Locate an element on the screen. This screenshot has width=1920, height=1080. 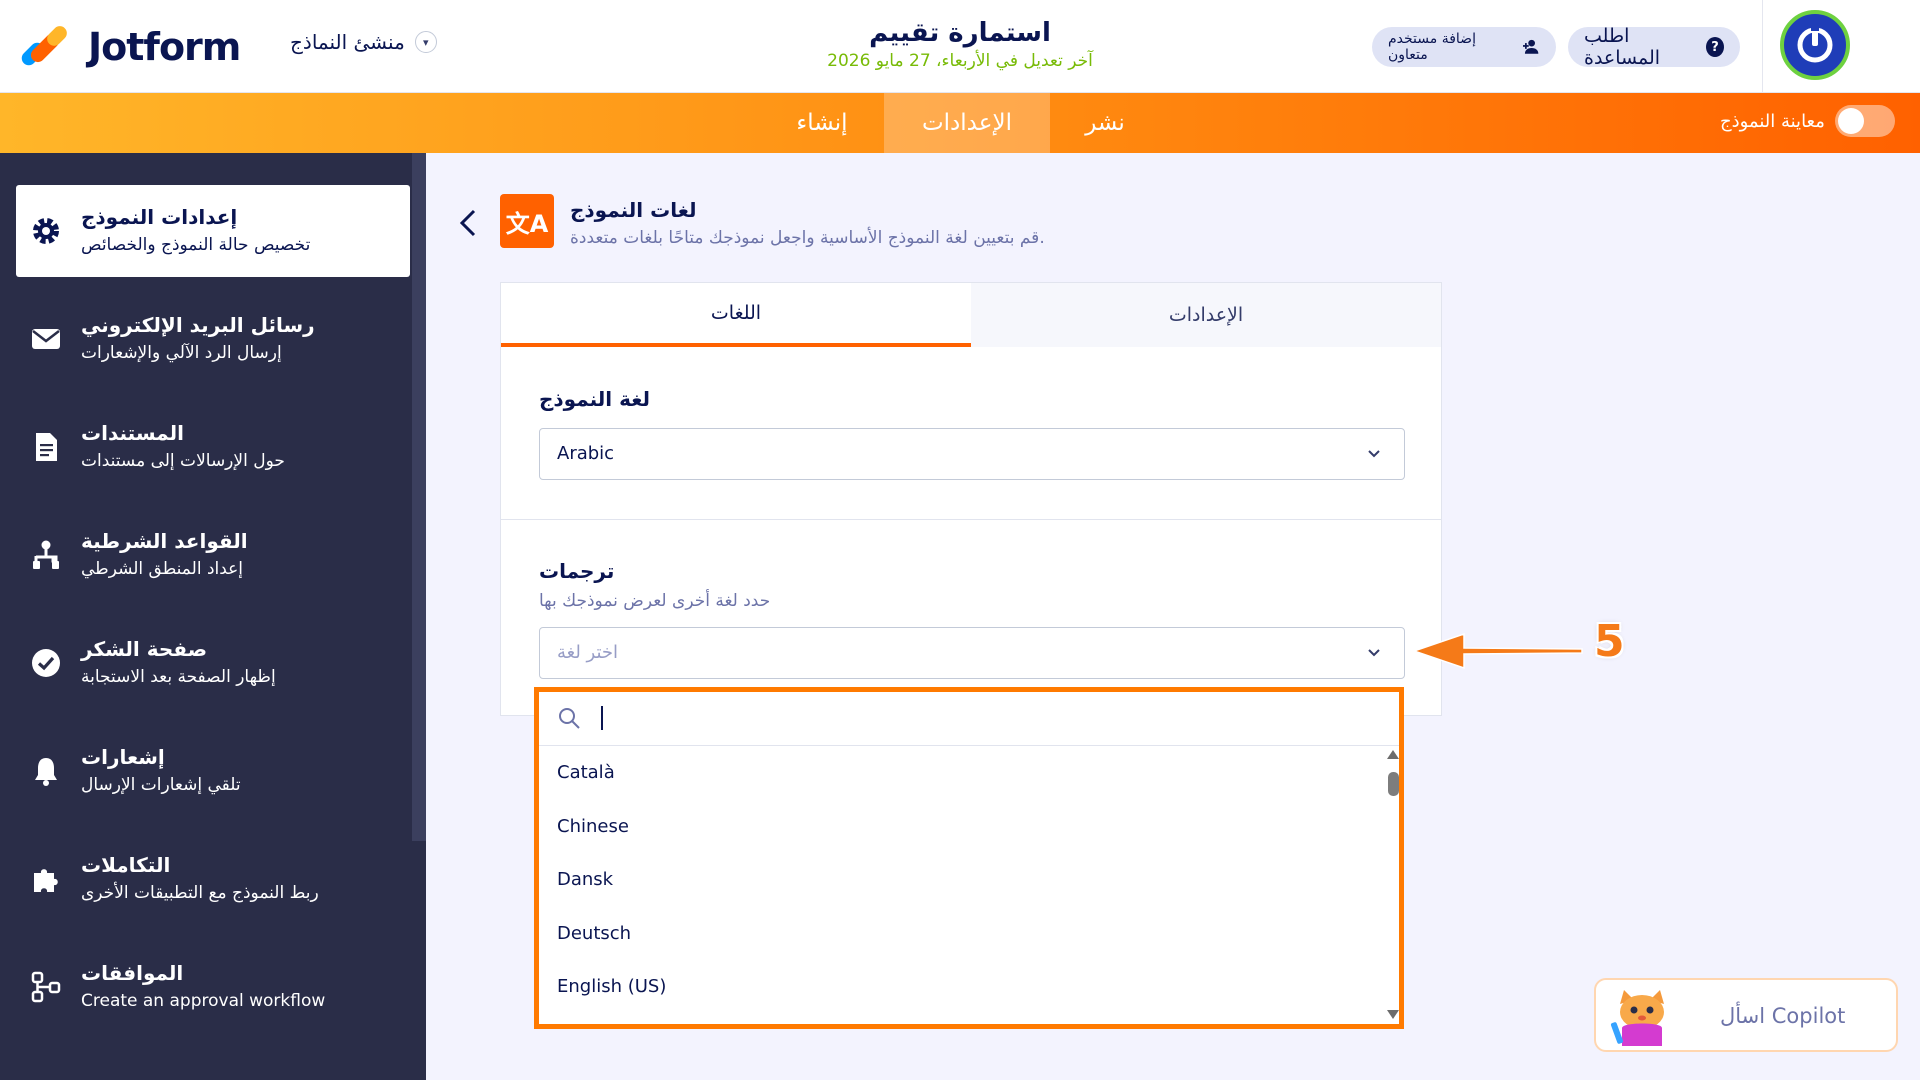
language-option-chinese: Chinese is located at coordinates (593, 826).